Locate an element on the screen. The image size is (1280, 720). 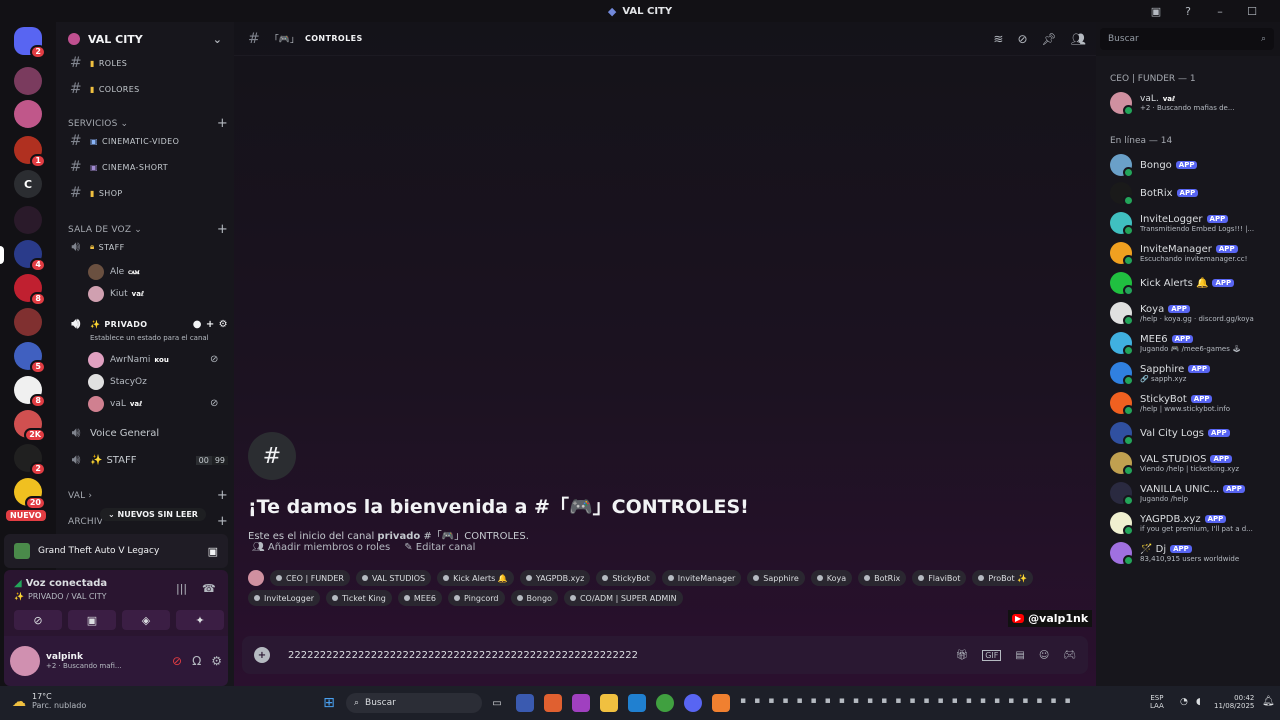
category-sala-de-voz: SALA DE VOZ ⌄ + is located at coordinates (148, 229).